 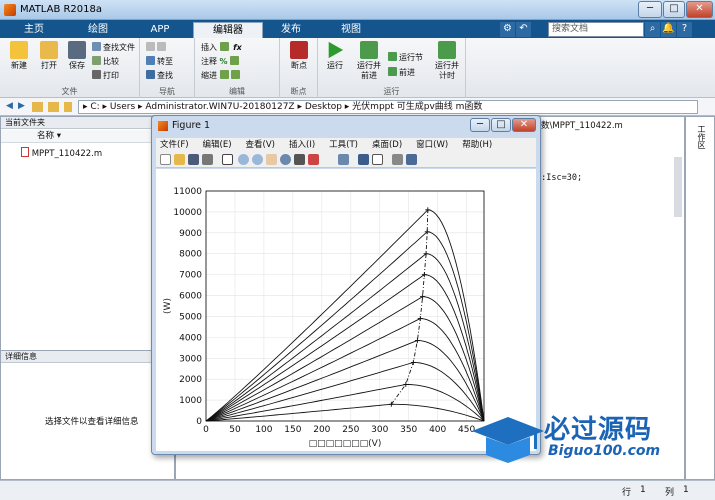 I want to click on data-cursor-icon, so click(x=299, y=159).